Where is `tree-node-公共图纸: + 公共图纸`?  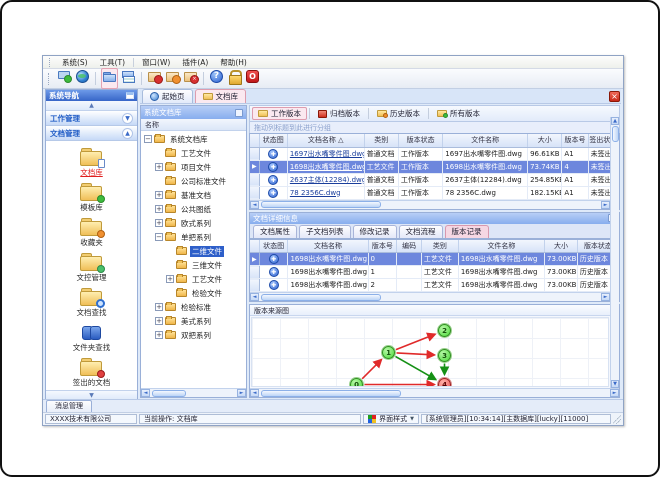
tree-node-公共图纸: + 公共图纸 is located at coordinates (193, 209).